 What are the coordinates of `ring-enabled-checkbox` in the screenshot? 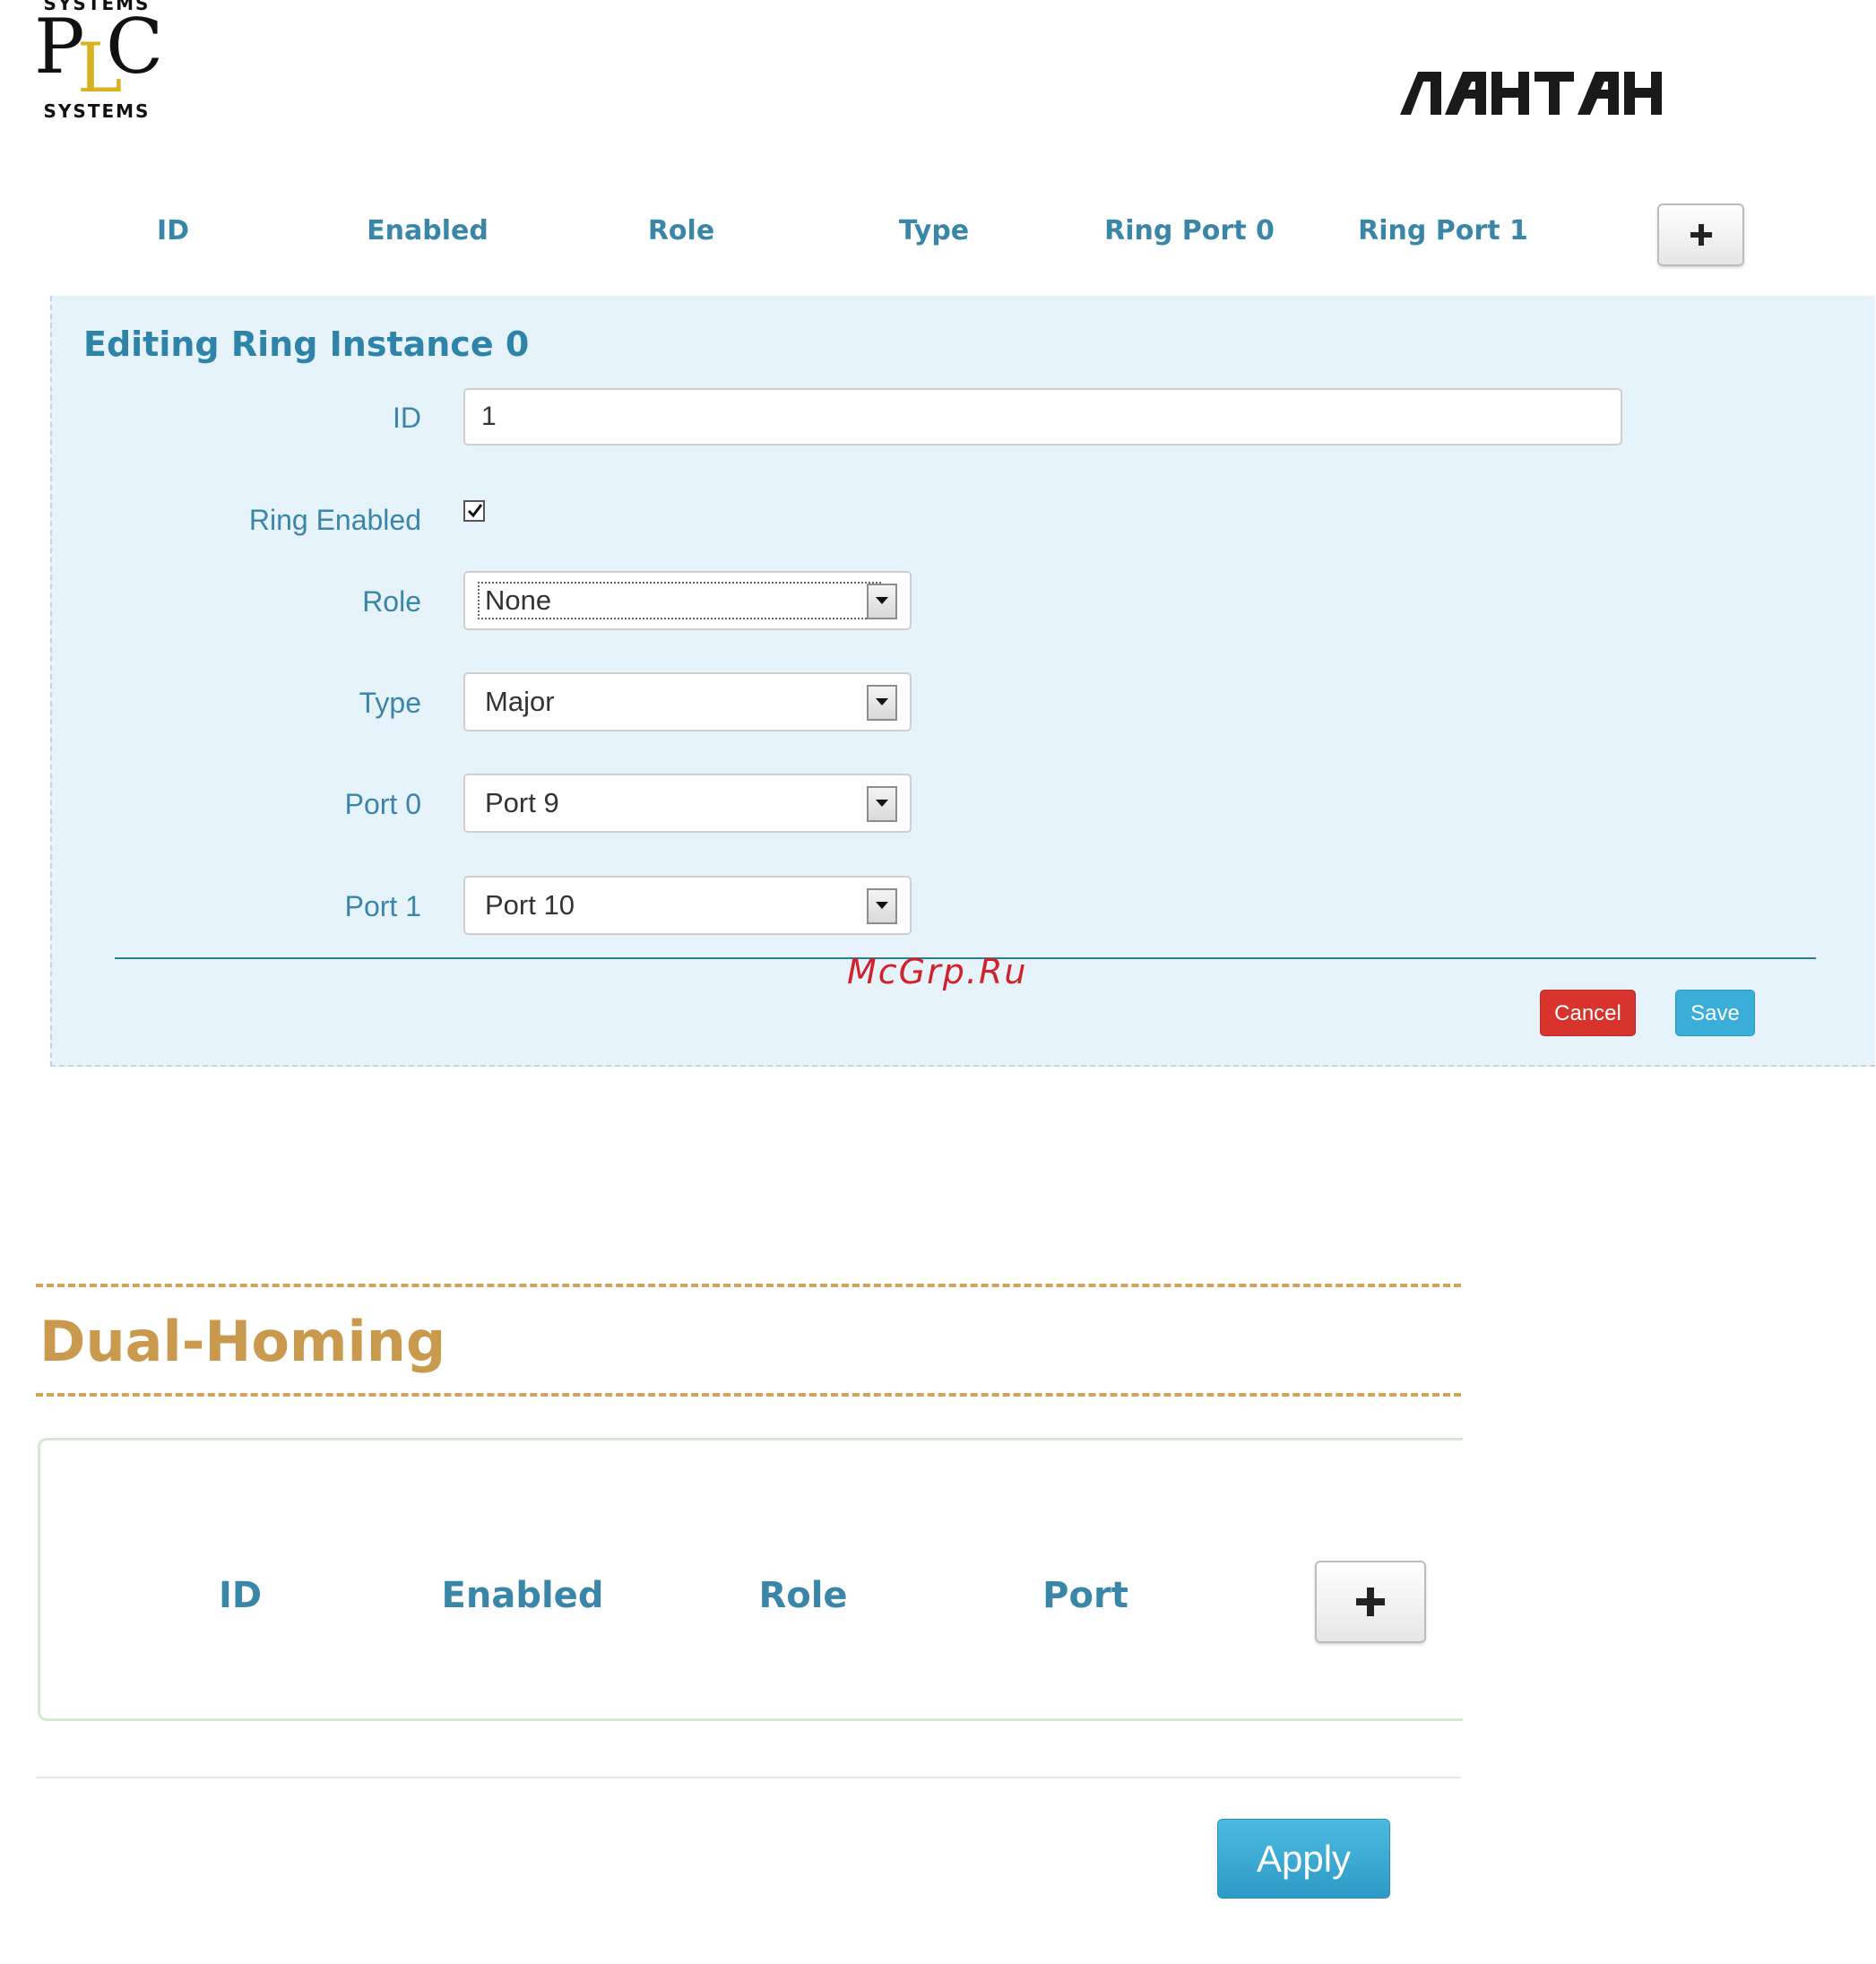 It's located at (474, 511).